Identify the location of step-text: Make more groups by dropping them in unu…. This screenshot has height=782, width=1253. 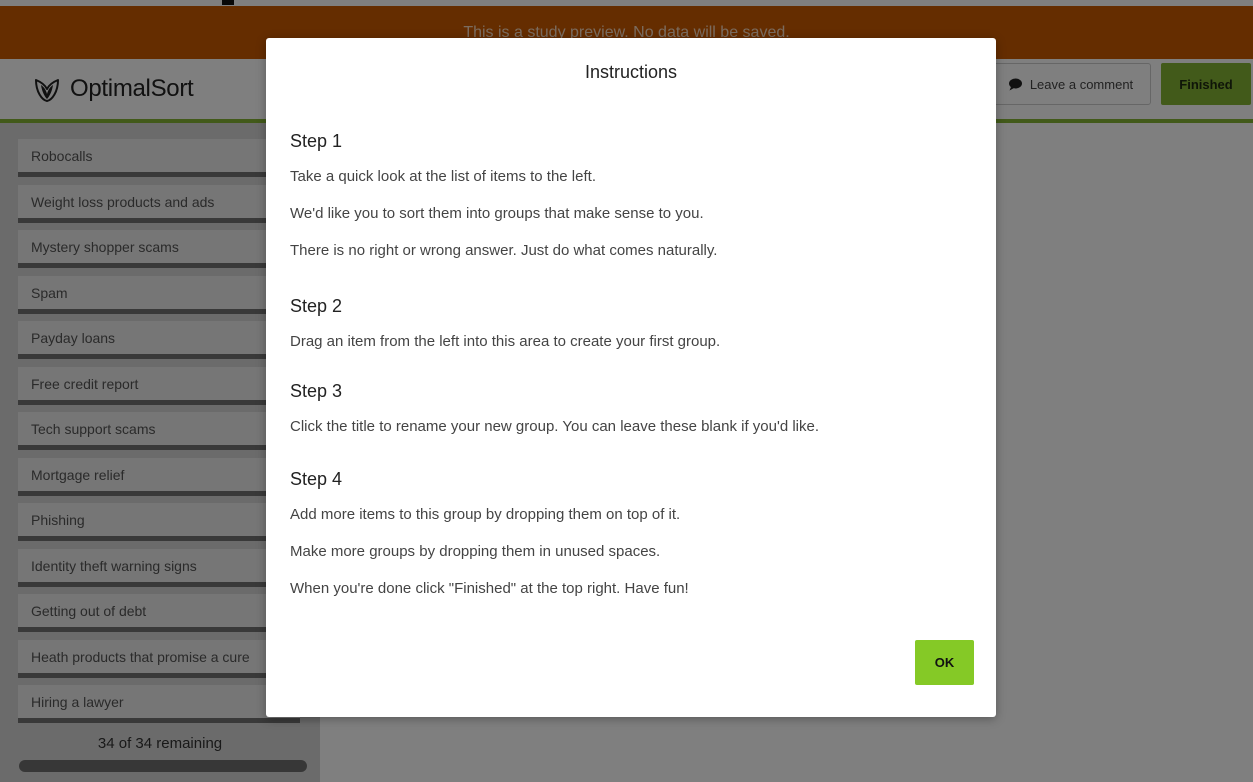
(475, 551).